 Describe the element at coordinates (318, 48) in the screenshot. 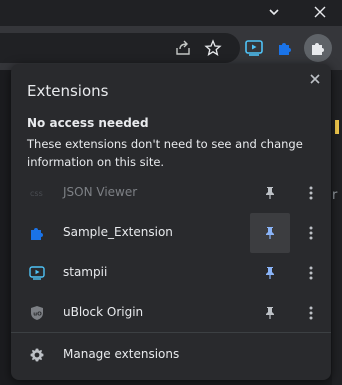

I see `extensions-button` at that location.